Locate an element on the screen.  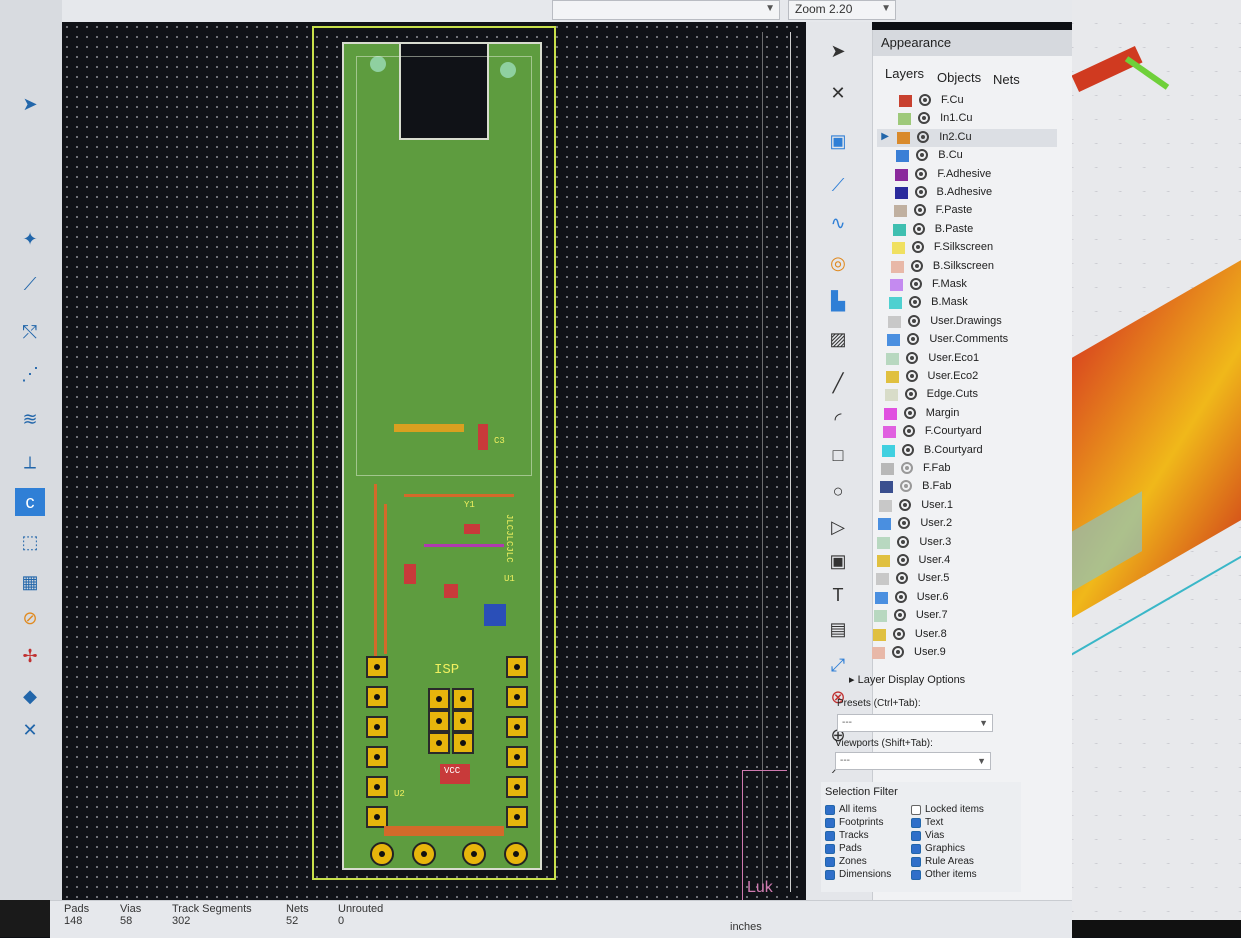
3d-viewer is located at coordinates (1156, 460).